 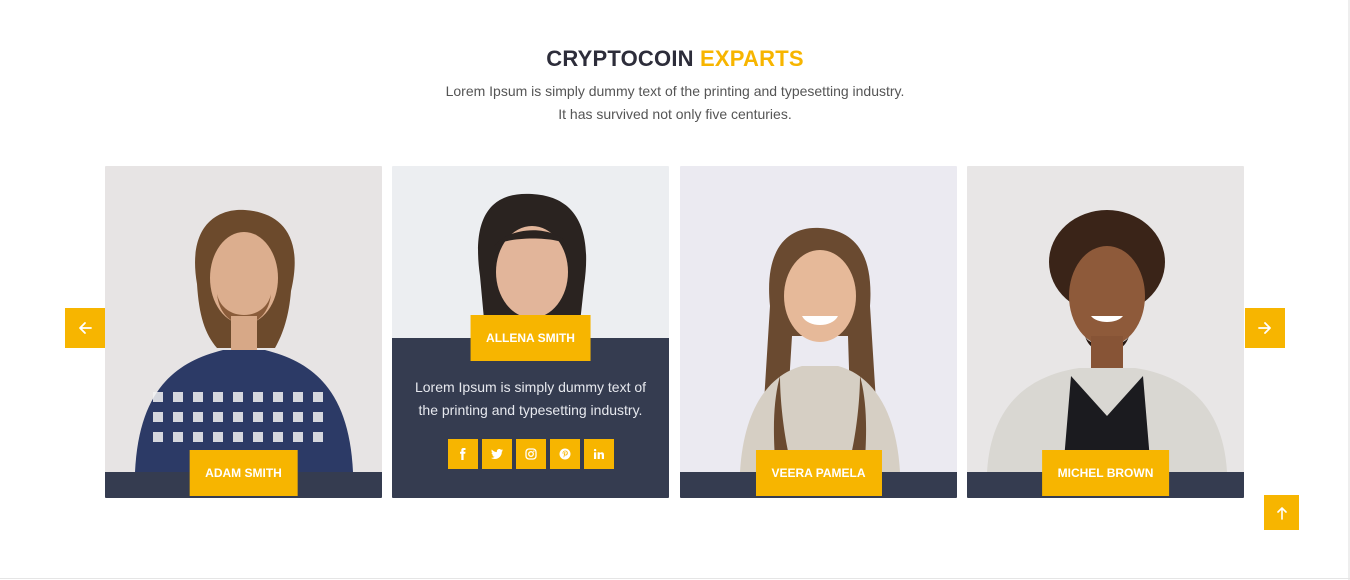 I want to click on subtitle-line-2: It has survived not only five centuries., so click(x=675, y=114).